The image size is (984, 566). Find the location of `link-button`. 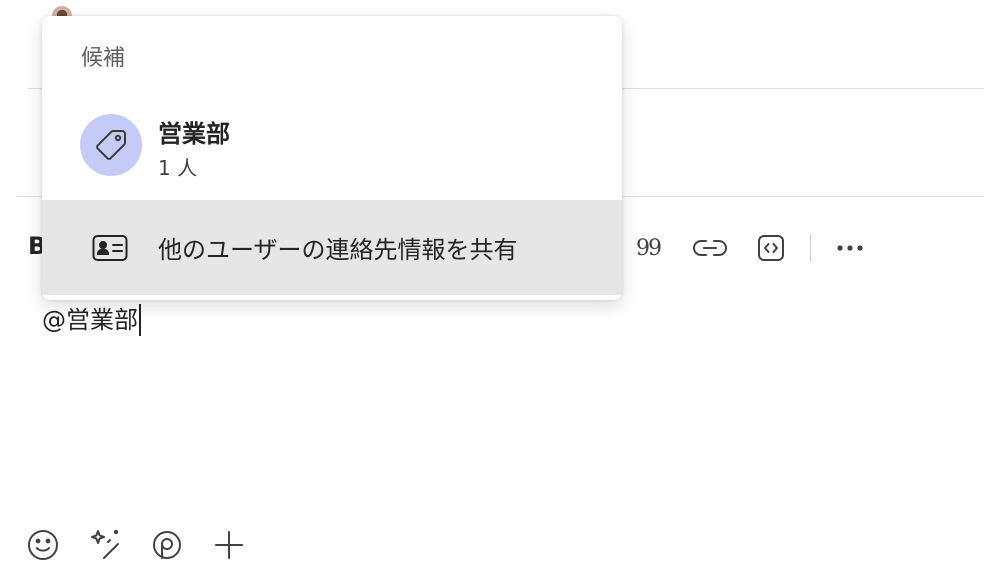

link-button is located at coordinates (710, 248).